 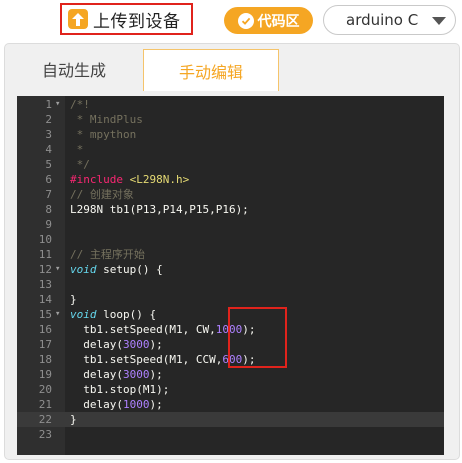 What do you see at coordinates (48, 119) in the screenshot?
I see `line-number: 2` at bounding box center [48, 119].